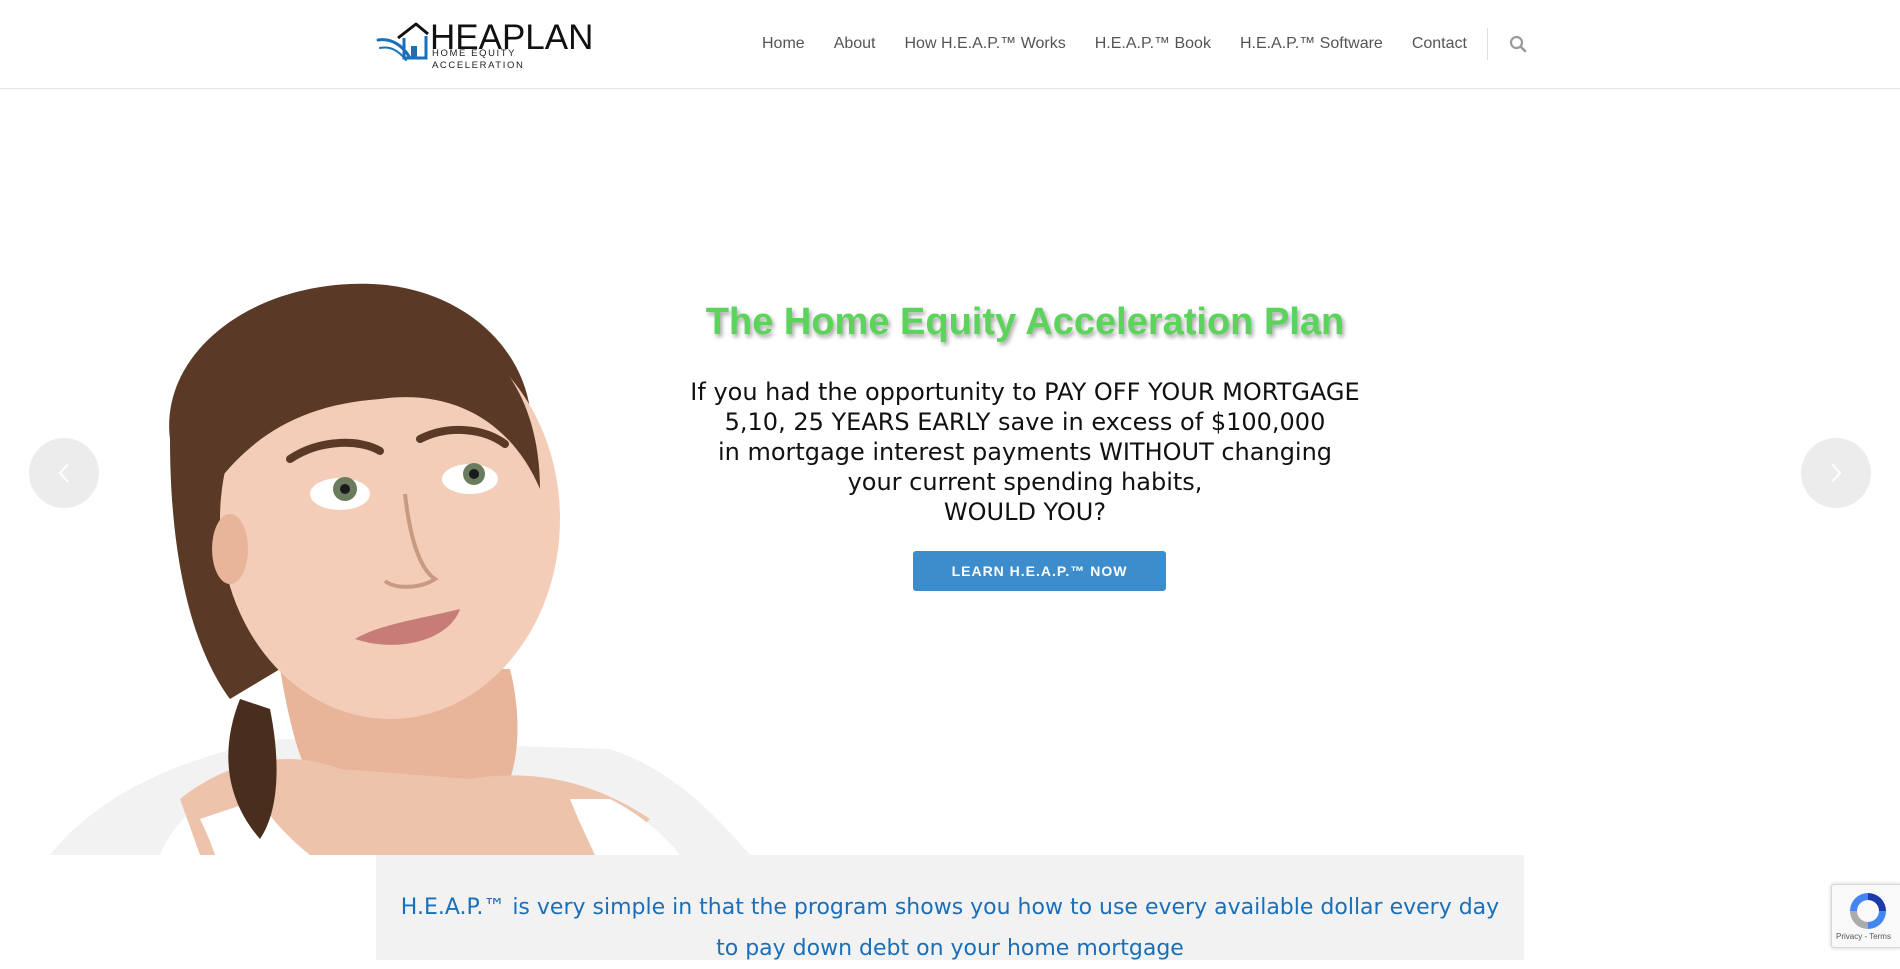 This screenshot has height=969, width=1900. I want to click on search-icon, so click(1518, 44).